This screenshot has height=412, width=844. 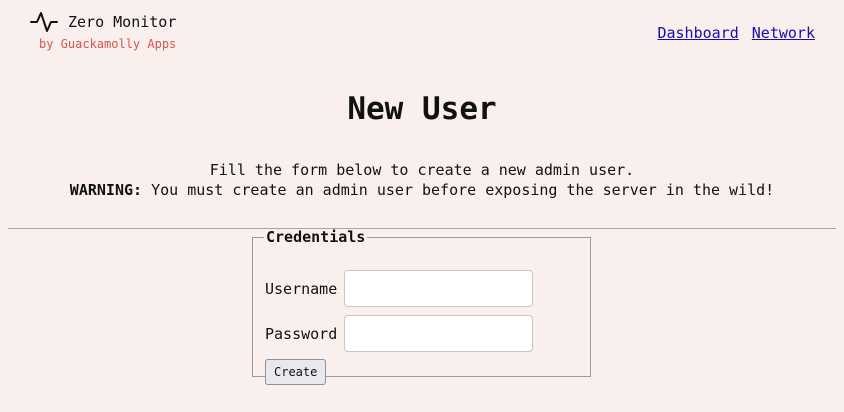 I want to click on warning-label: WARNING:, so click(x=106, y=190).